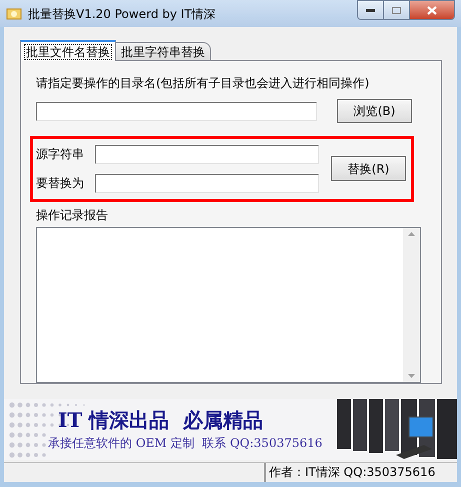  What do you see at coordinates (60, 155) in the screenshot?
I see `source-label: 源字符串` at bounding box center [60, 155].